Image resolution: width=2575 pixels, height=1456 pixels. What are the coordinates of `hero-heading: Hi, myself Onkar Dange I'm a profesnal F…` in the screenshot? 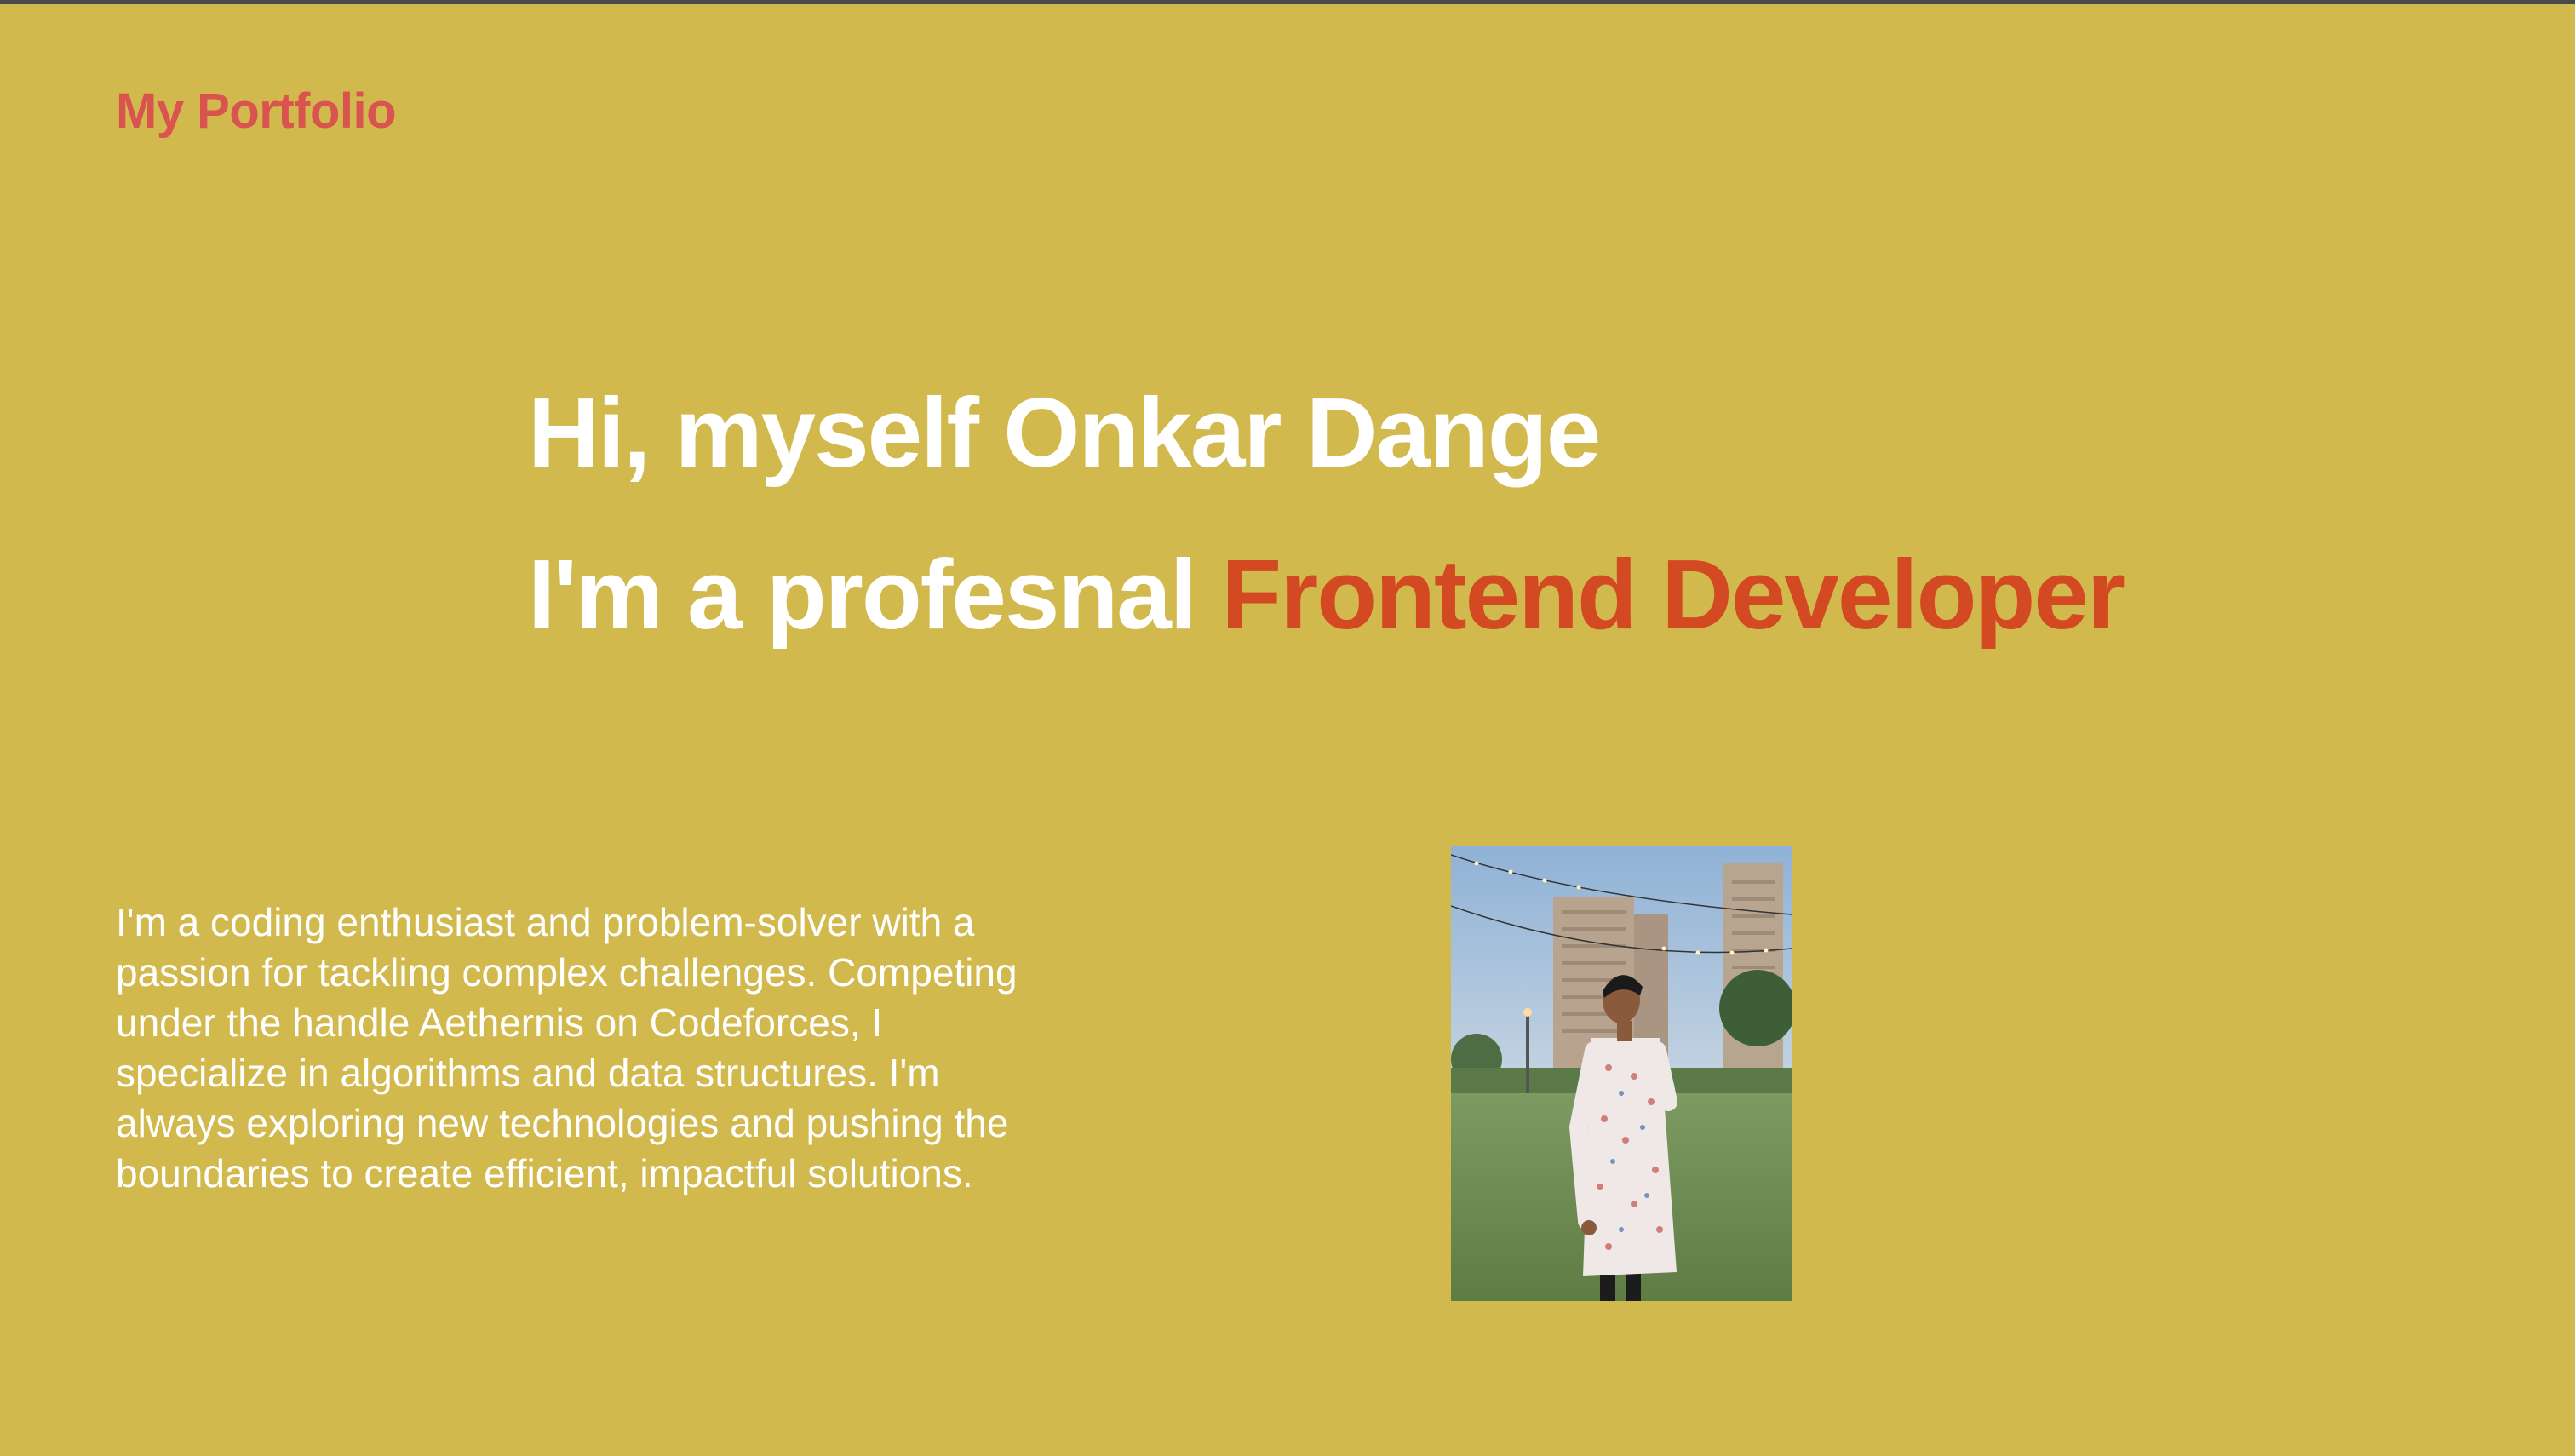 It's located at (1326, 511).